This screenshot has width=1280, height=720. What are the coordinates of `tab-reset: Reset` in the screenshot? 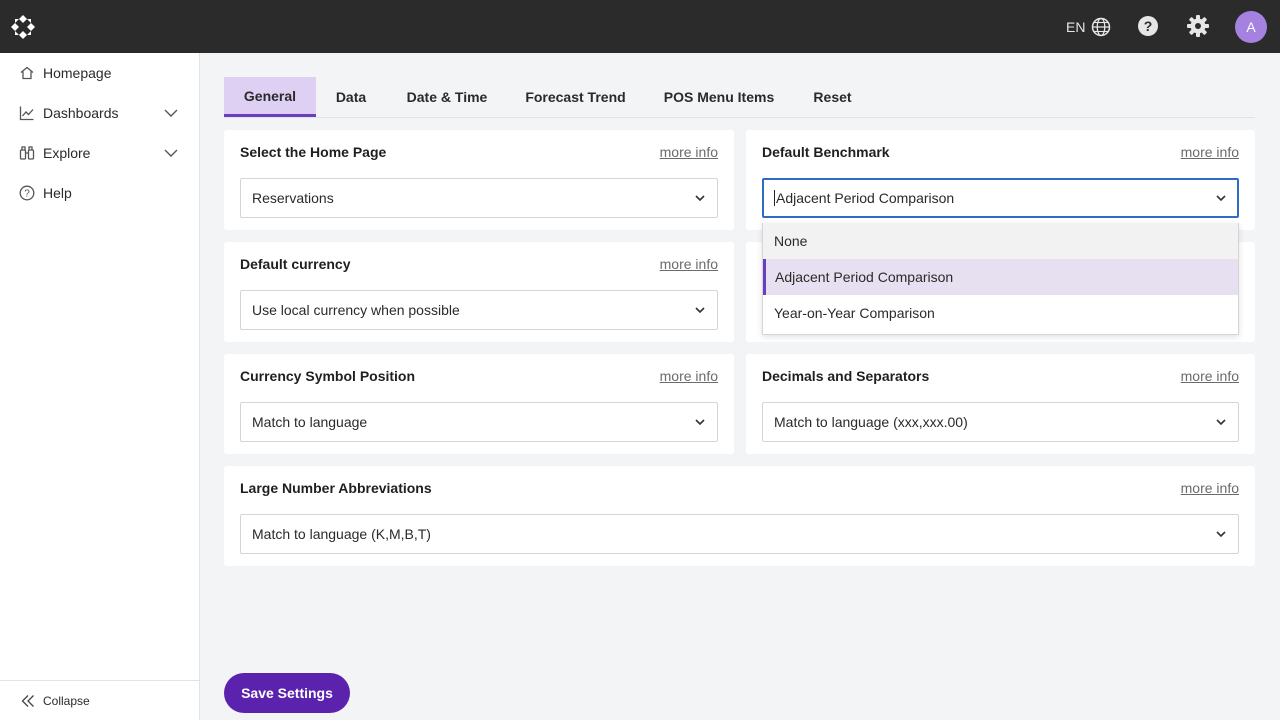 It's located at (832, 97).